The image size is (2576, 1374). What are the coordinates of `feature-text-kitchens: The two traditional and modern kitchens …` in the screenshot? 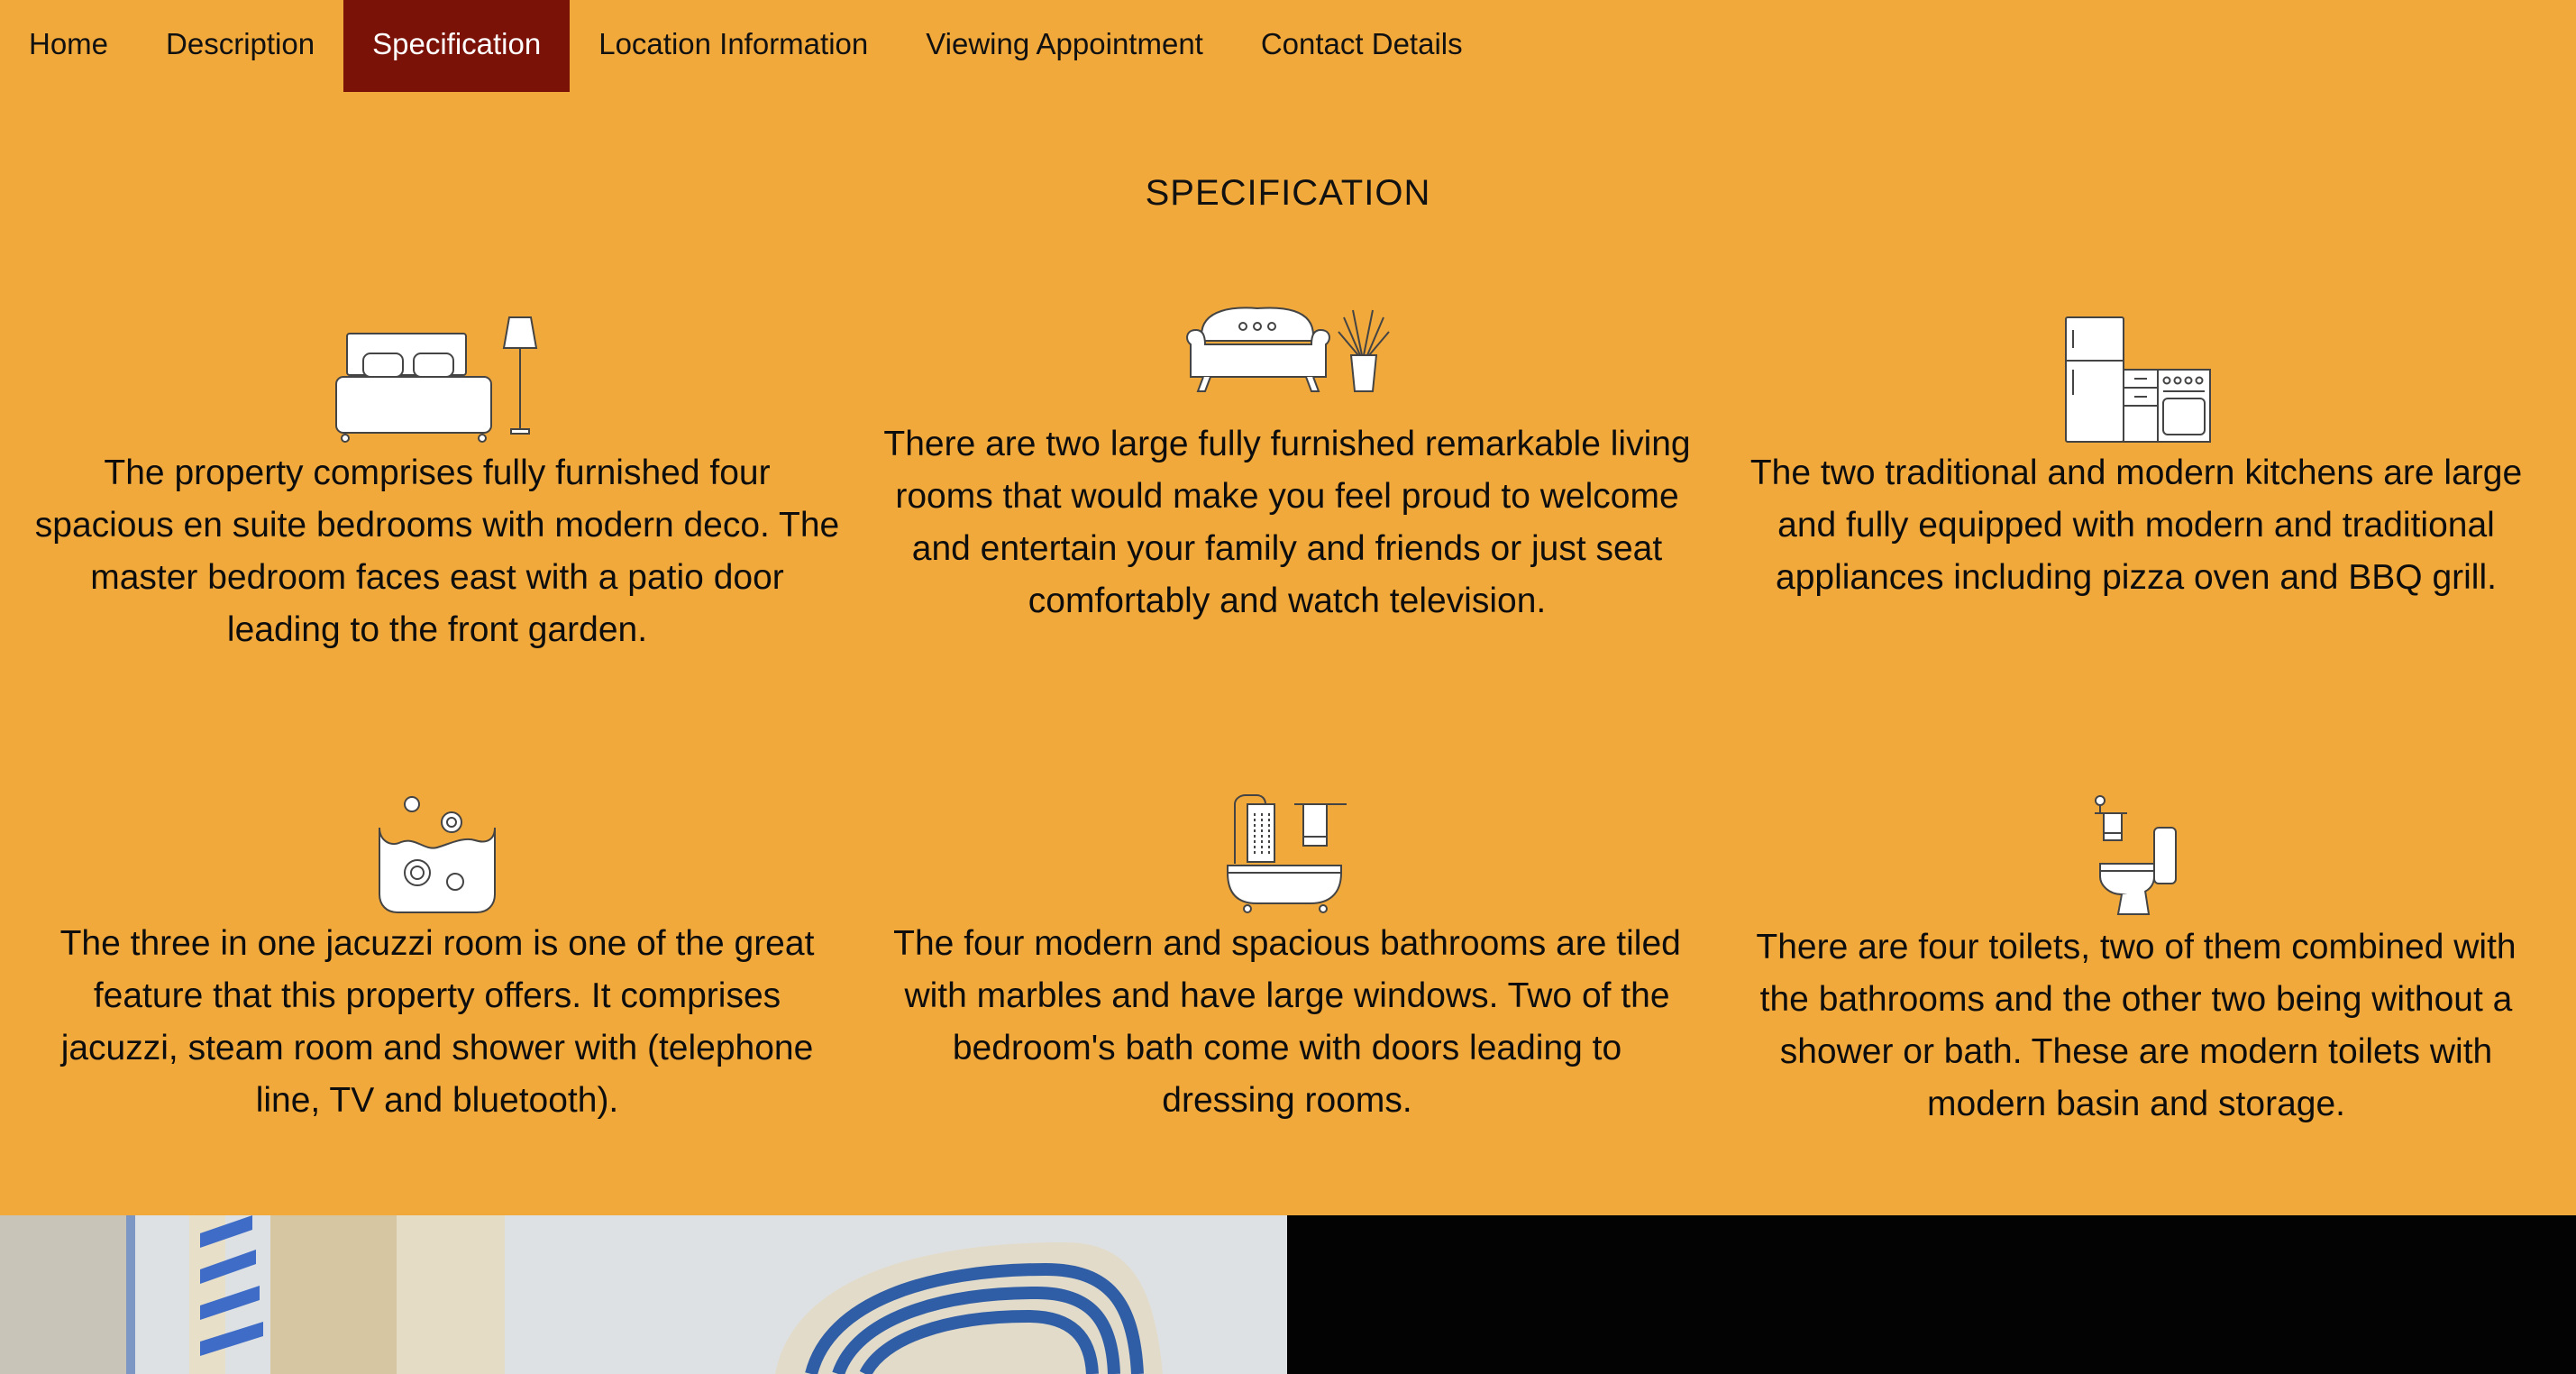 It's located at (2136, 525).